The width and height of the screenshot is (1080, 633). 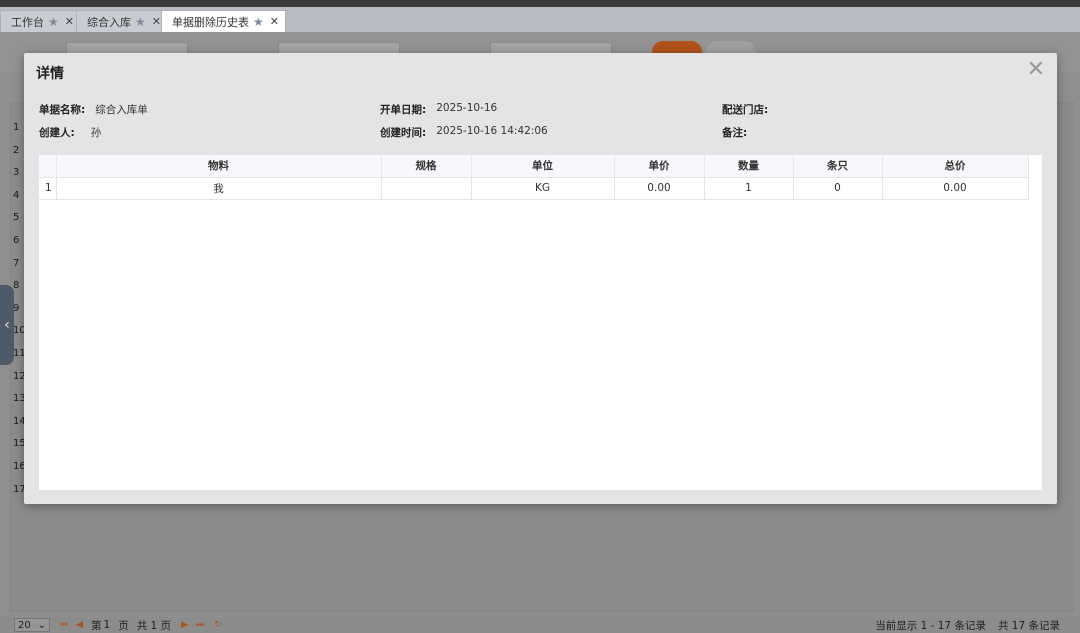 I want to click on chevron-left-icon: ‹, so click(x=7, y=325).